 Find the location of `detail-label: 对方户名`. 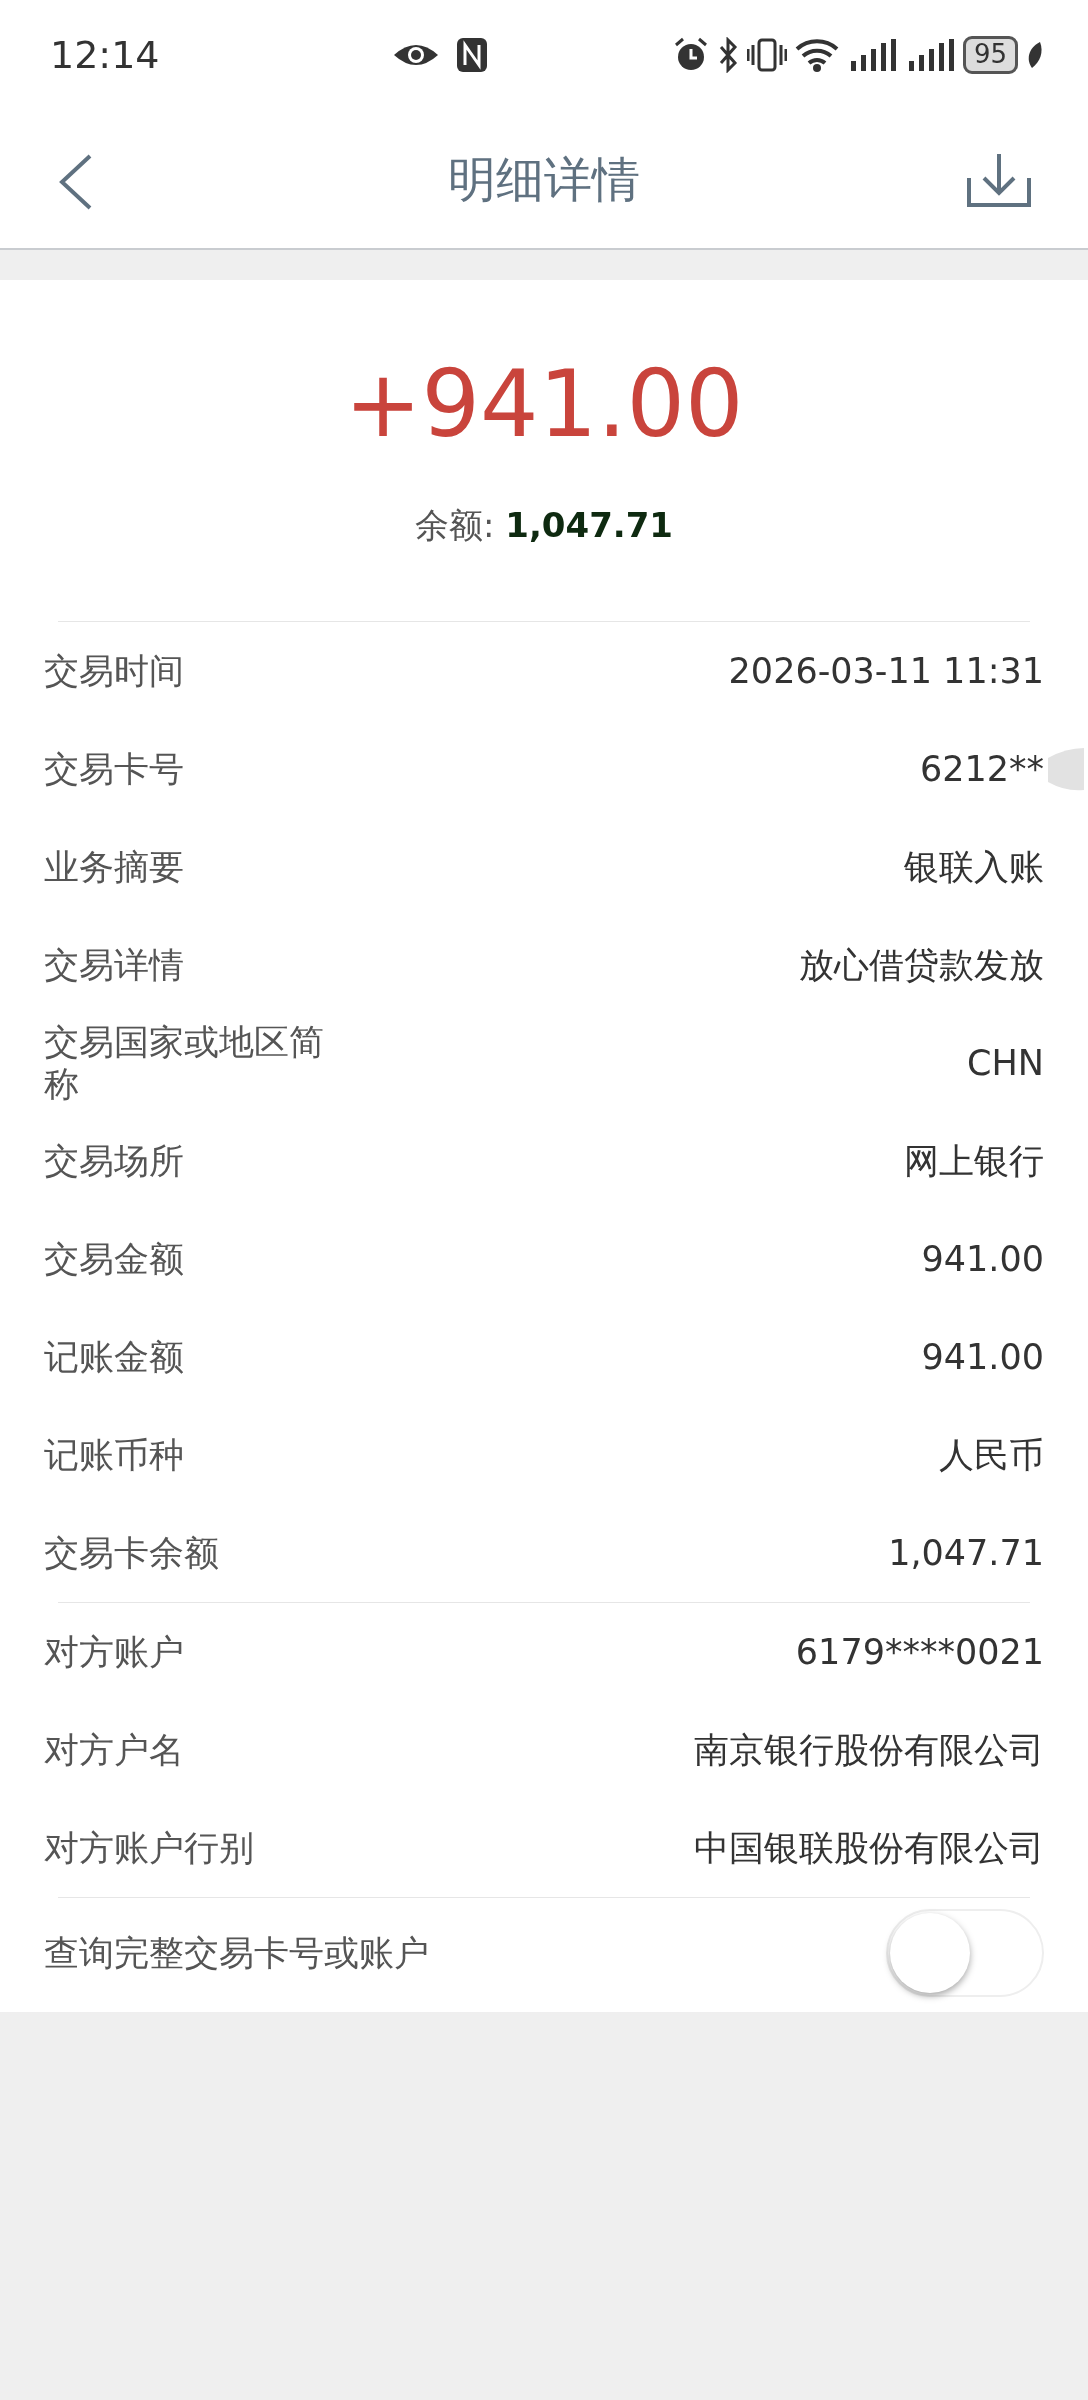

detail-label: 对方户名 is located at coordinates (114, 1750).